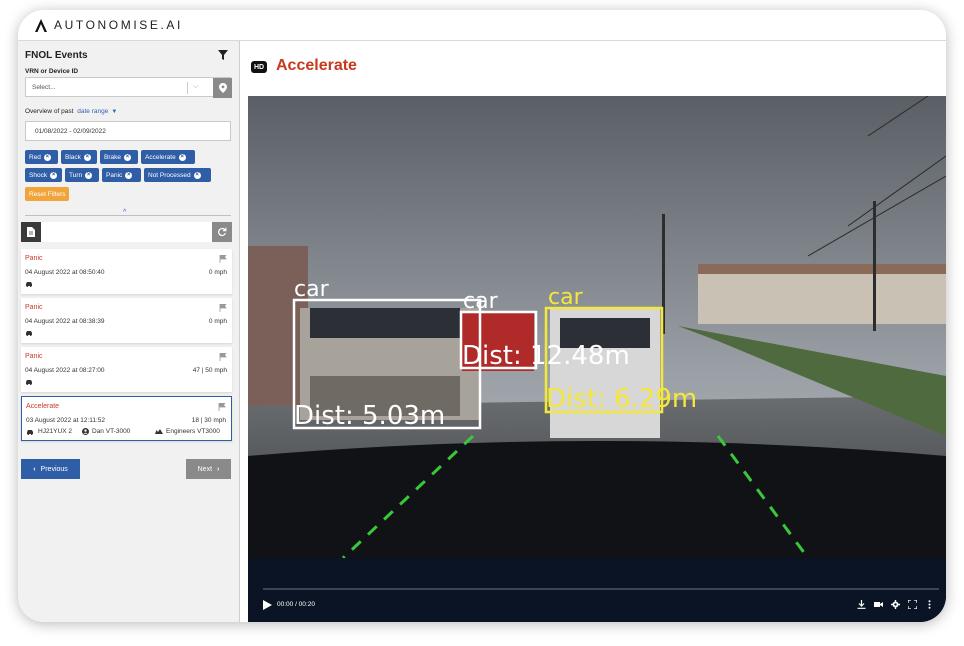  Describe the element at coordinates (41, 25) in the screenshot. I see `logo-mark-icon` at that location.